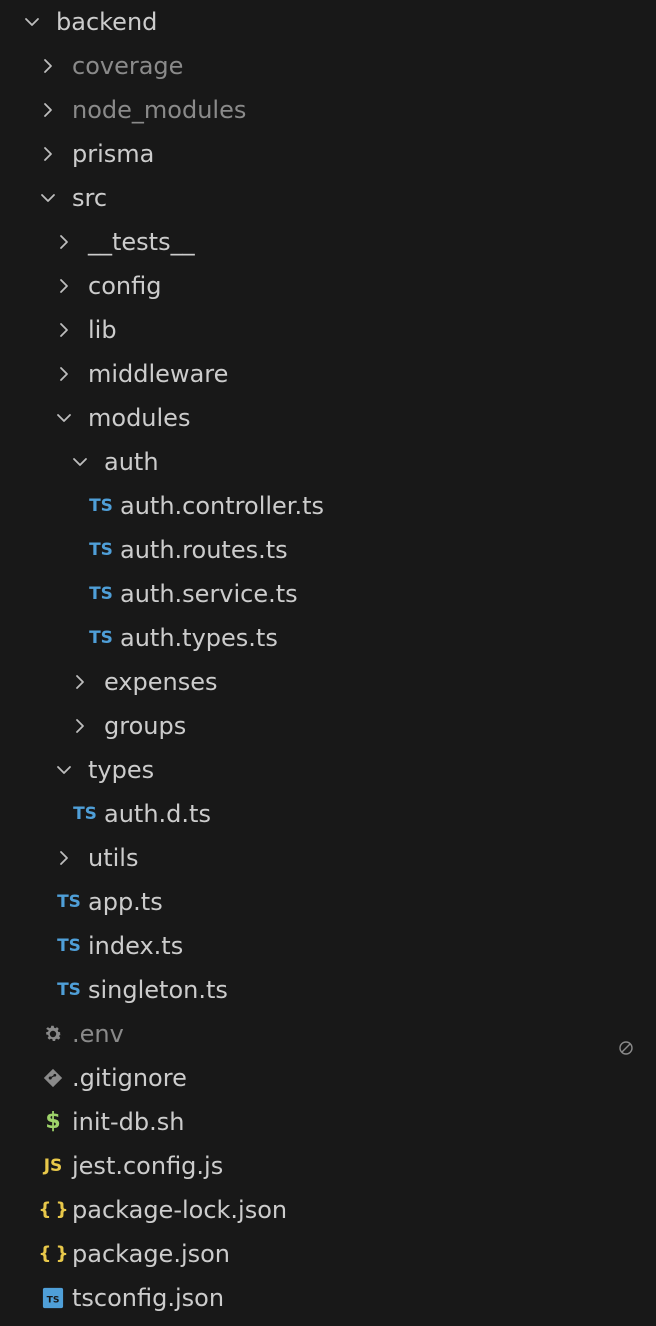  What do you see at coordinates (157, 814) in the screenshot?
I see `file-label: auth.d.ts` at bounding box center [157, 814].